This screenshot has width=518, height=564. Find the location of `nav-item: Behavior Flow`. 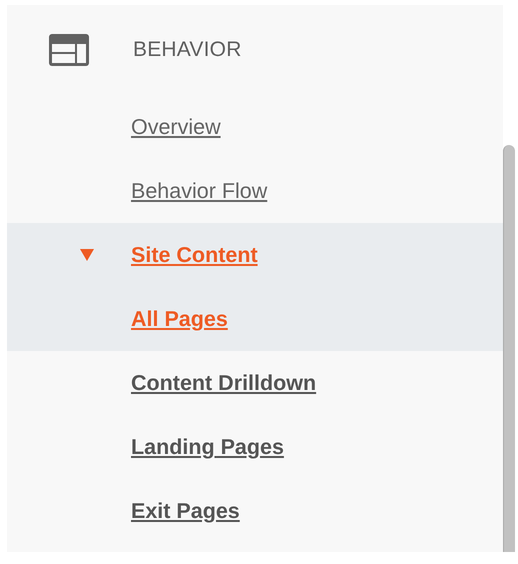

nav-item: Behavior Flow is located at coordinates (199, 191).